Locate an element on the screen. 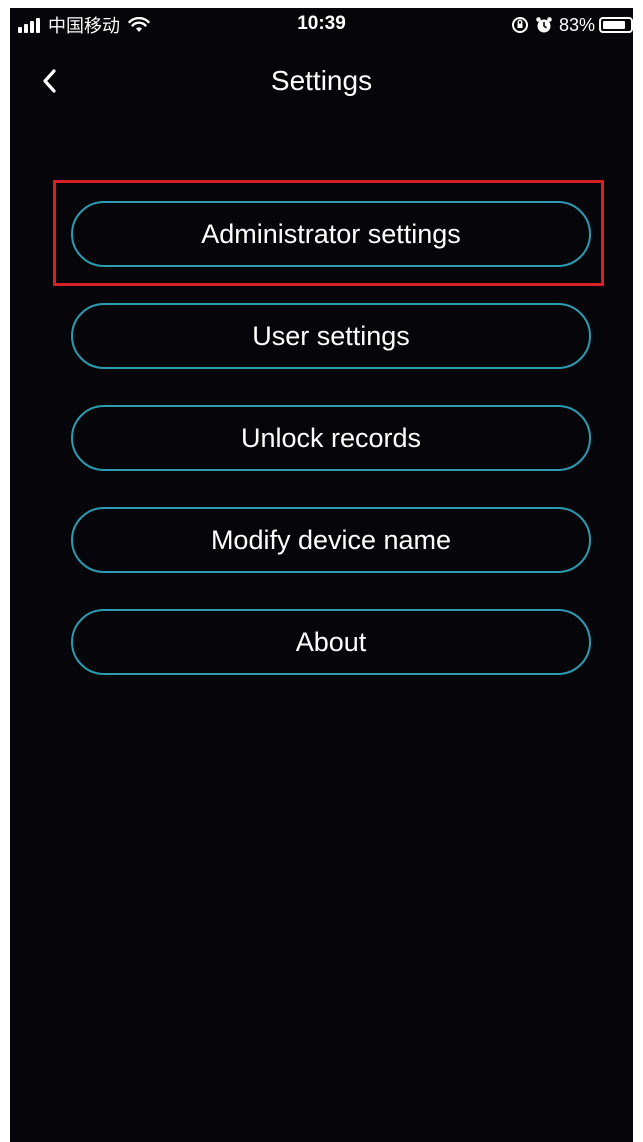 The height and width of the screenshot is (1142, 643). user-settings-button: User settings is located at coordinates (331, 336).